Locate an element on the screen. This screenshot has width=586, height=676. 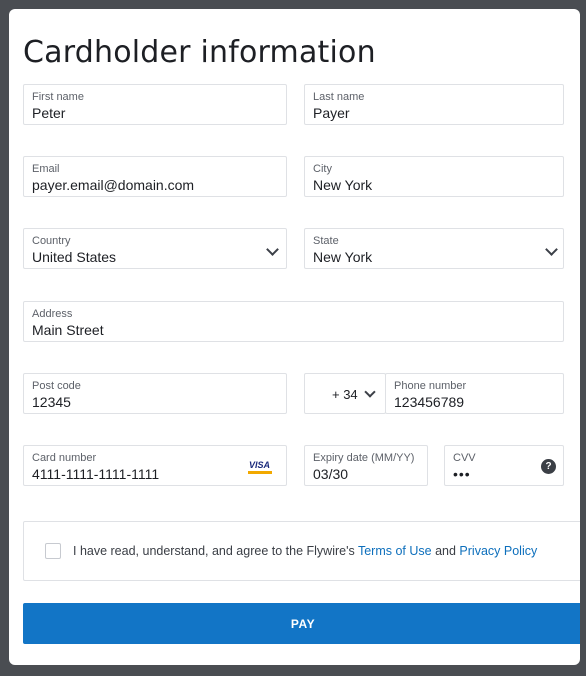
country-select: Country United States is located at coordinates (155, 248).